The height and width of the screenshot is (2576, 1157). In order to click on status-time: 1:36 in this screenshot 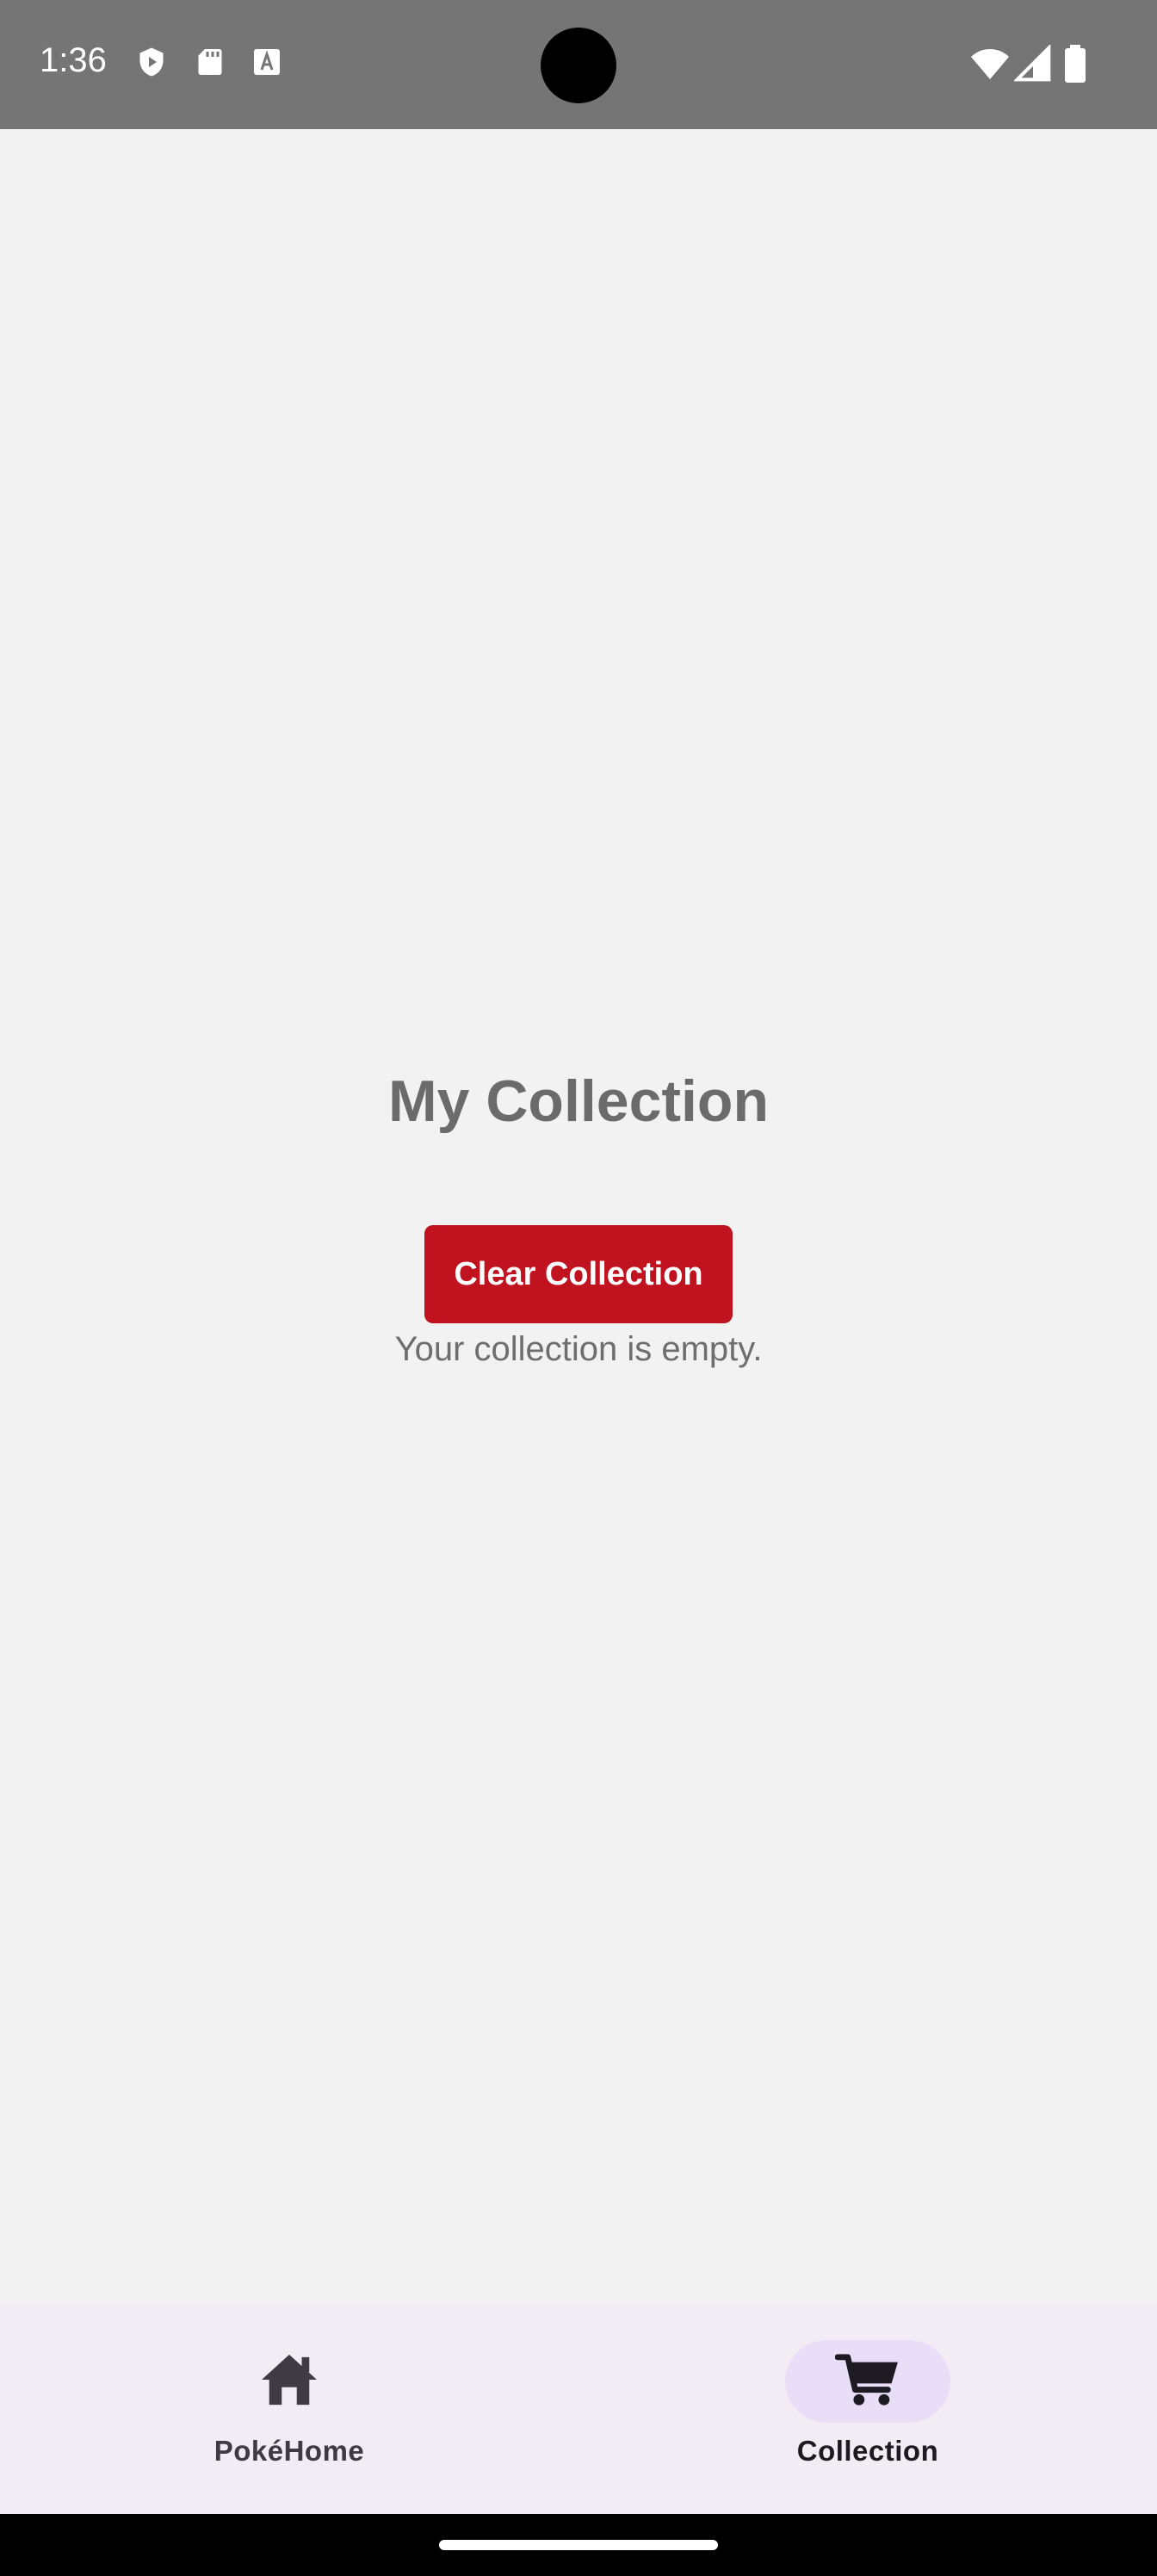, I will do `click(74, 60)`.